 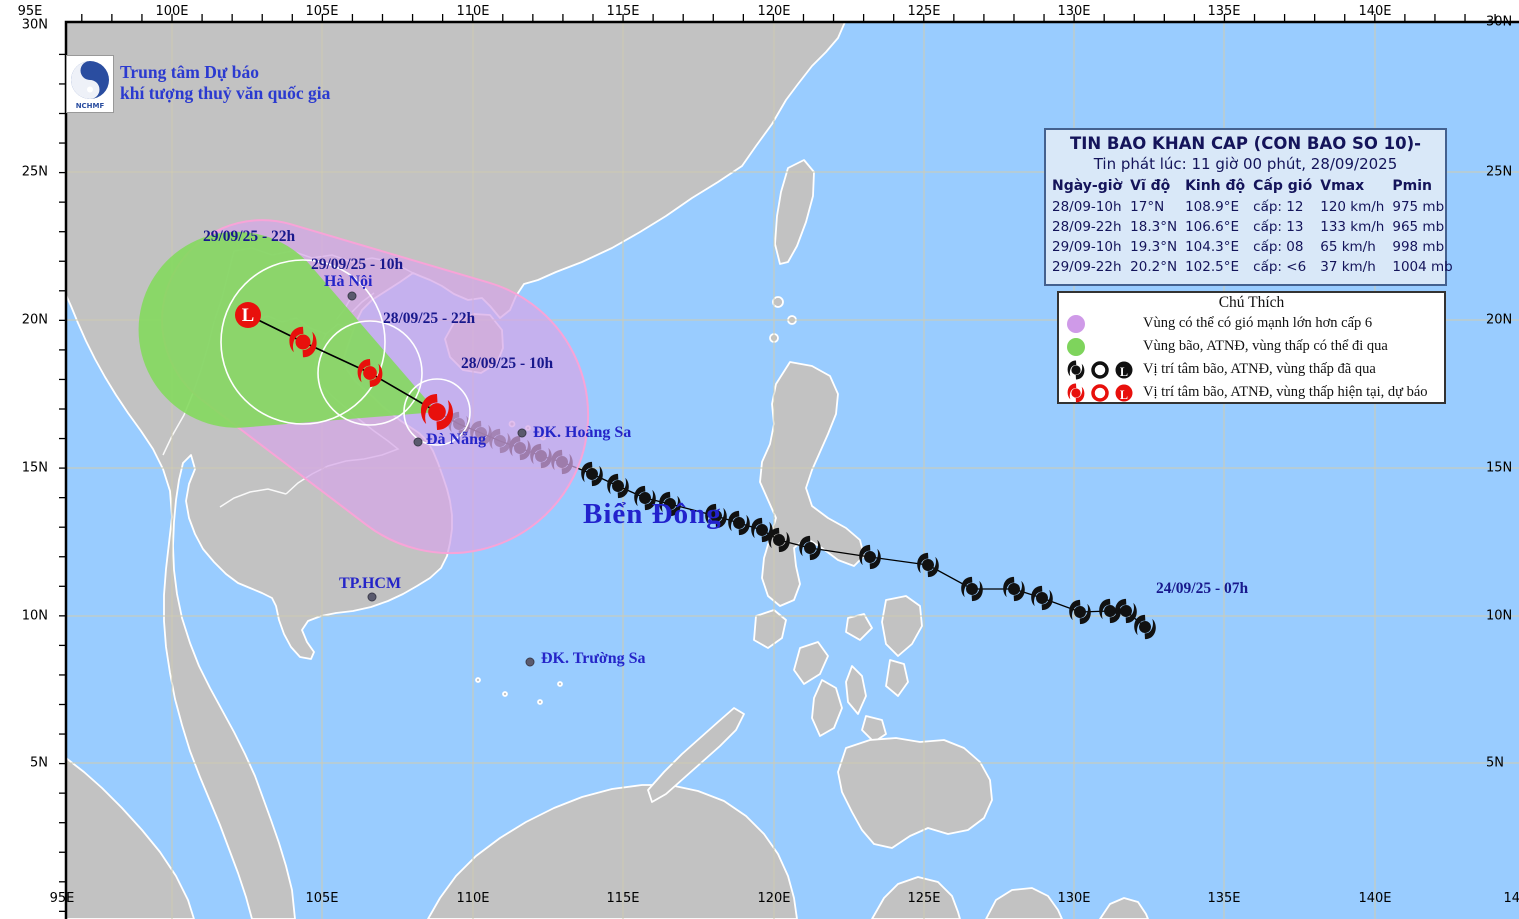 I want to click on table-cell: 29/09-22h, so click(x=1087, y=267).